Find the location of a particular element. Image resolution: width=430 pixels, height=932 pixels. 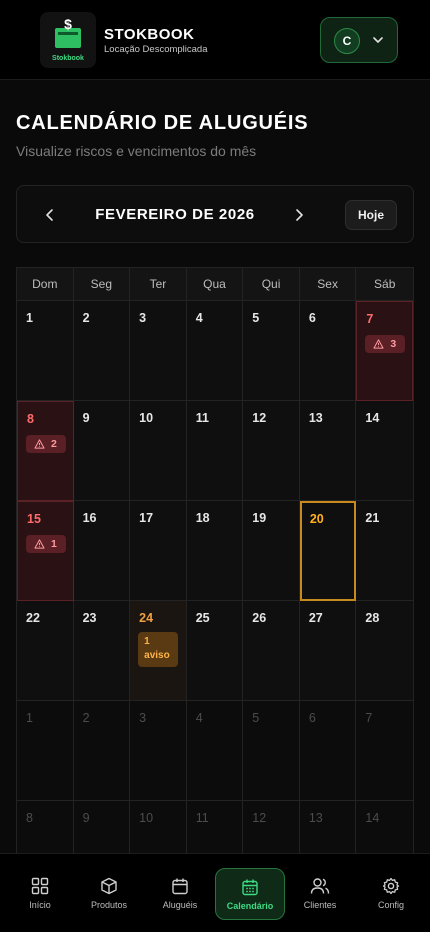

risk-badge: 2 is located at coordinates (46, 444).